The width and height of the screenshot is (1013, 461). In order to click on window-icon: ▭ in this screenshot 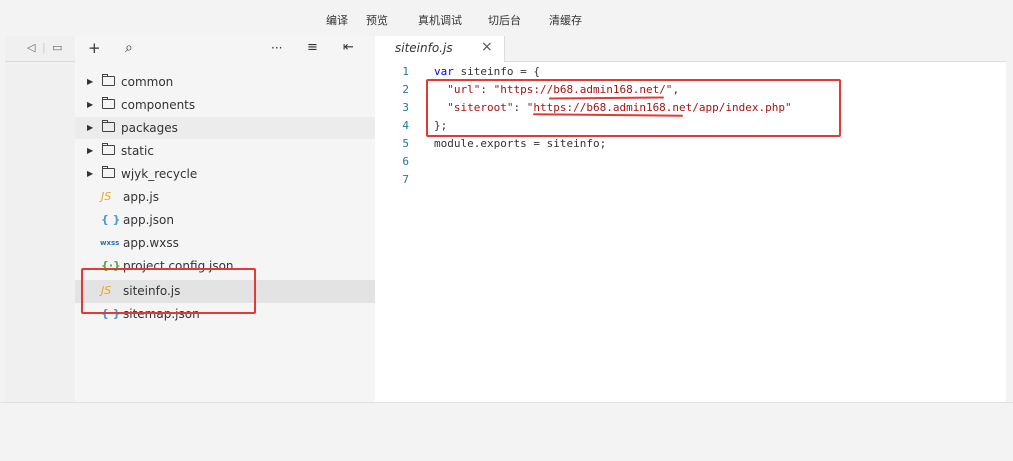, I will do `click(57, 47)`.